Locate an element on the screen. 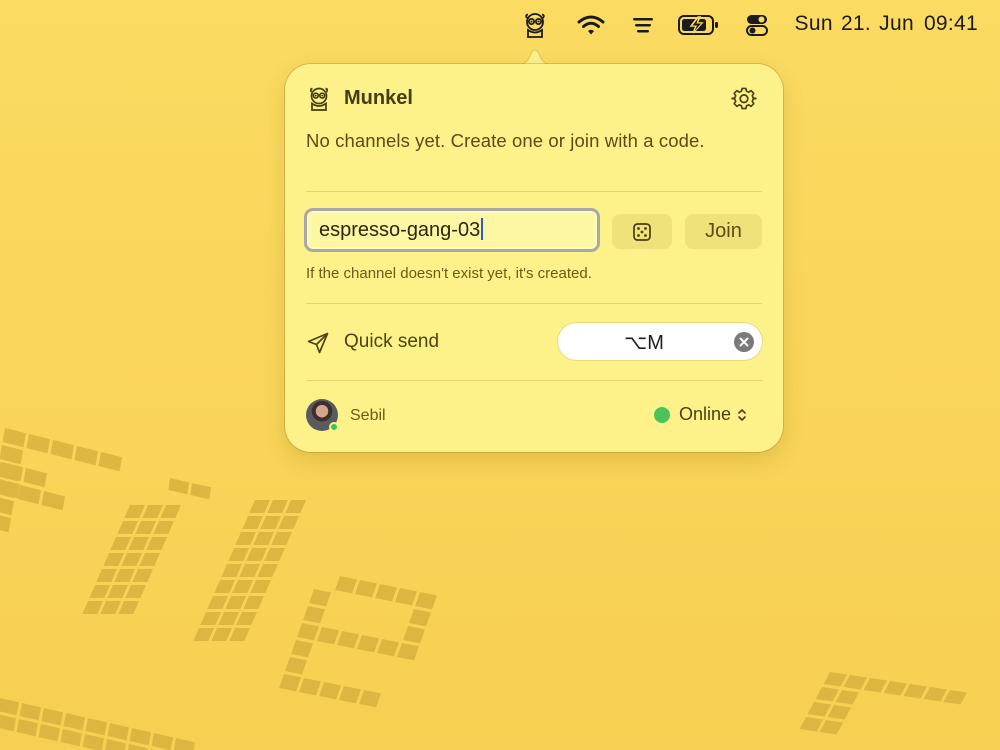 Image resolution: width=1000 pixels, height=750 pixels. munkel-app-icon is located at coordinates (319, 99).